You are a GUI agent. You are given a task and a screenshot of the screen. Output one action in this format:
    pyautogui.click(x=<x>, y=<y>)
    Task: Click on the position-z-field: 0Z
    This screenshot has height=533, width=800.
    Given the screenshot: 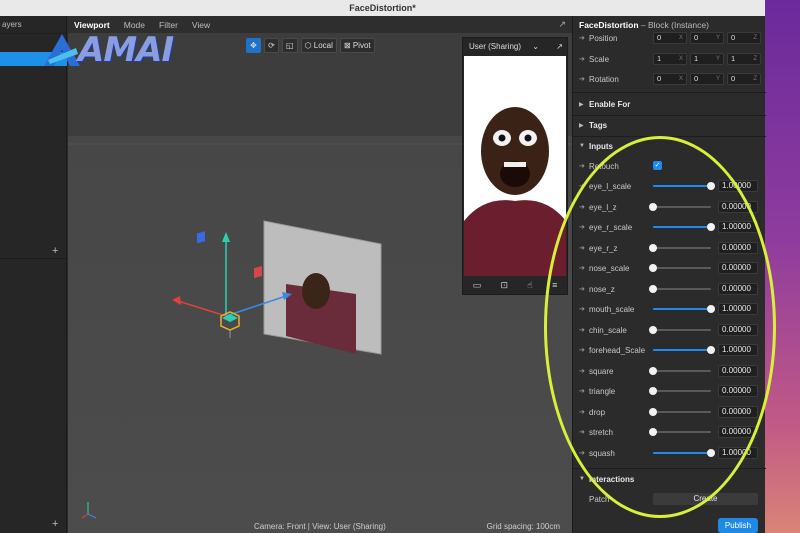 What is the action you would take?
    pyautogui.click(x=744, y=38)
    